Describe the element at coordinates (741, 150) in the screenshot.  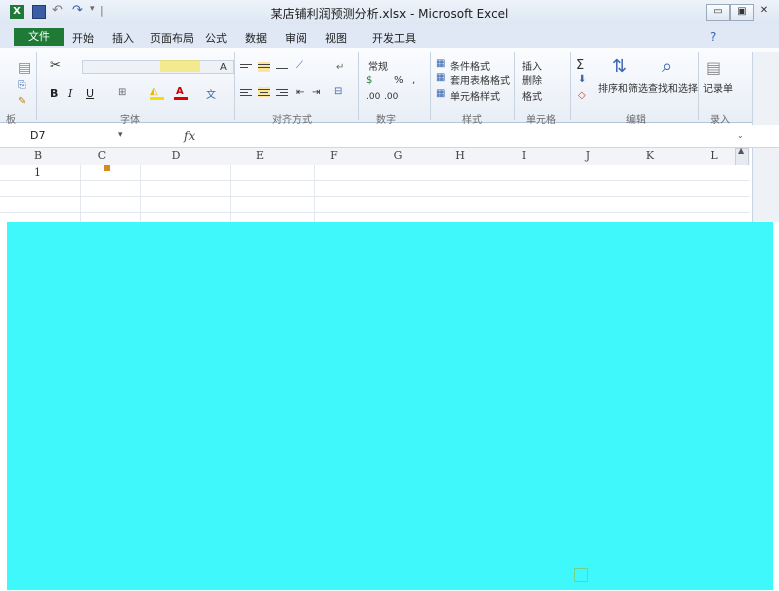
I see `scroll-up-icon: ▲` at that location.